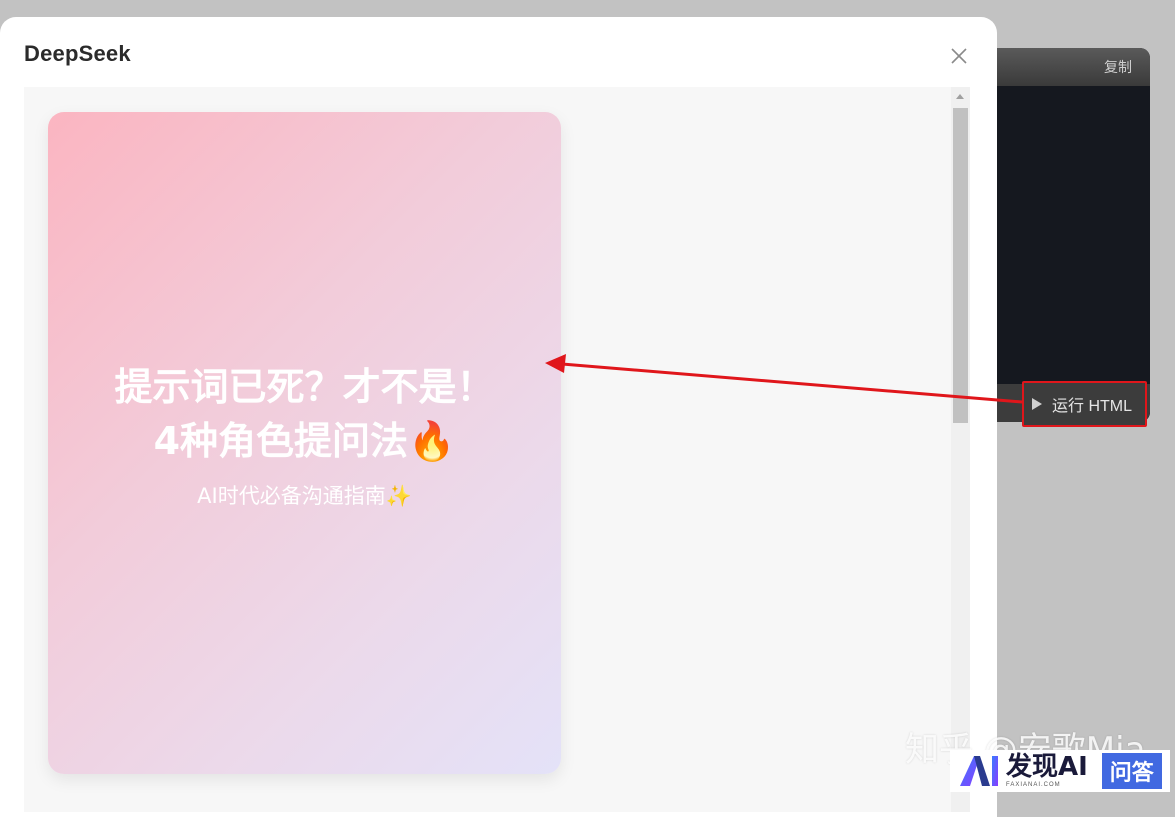 Image resolution: width=1175 pixels, height=817 pixels. I want to click on card-title-line-2: 4种角色提问法🔥, so click(304, 441).